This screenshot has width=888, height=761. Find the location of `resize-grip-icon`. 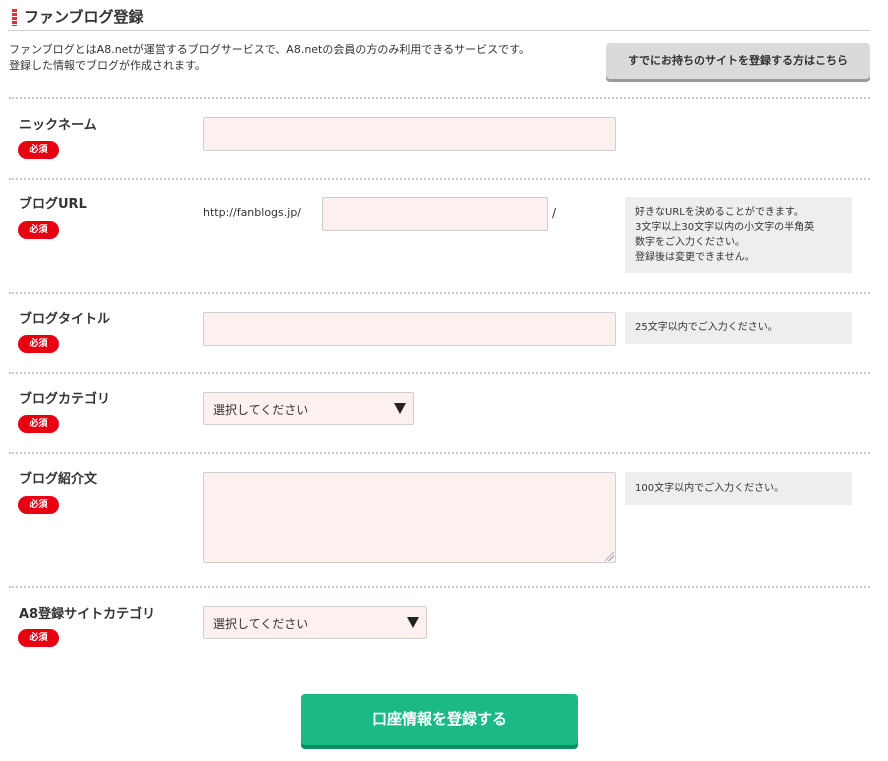

resize-grip-icon is located at coordinates (609, 556).